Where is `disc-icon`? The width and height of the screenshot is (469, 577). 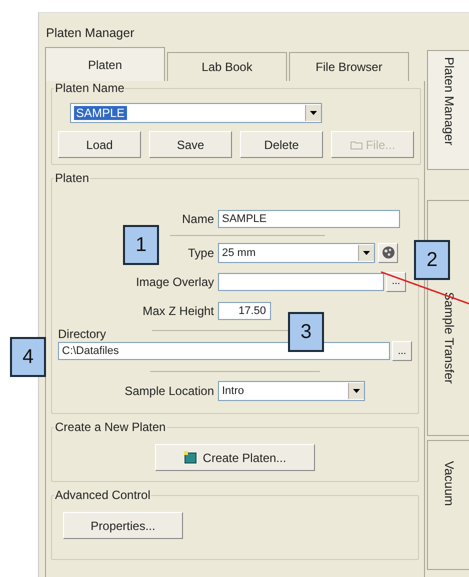 disc-icon is located at coordinates (388, 252).